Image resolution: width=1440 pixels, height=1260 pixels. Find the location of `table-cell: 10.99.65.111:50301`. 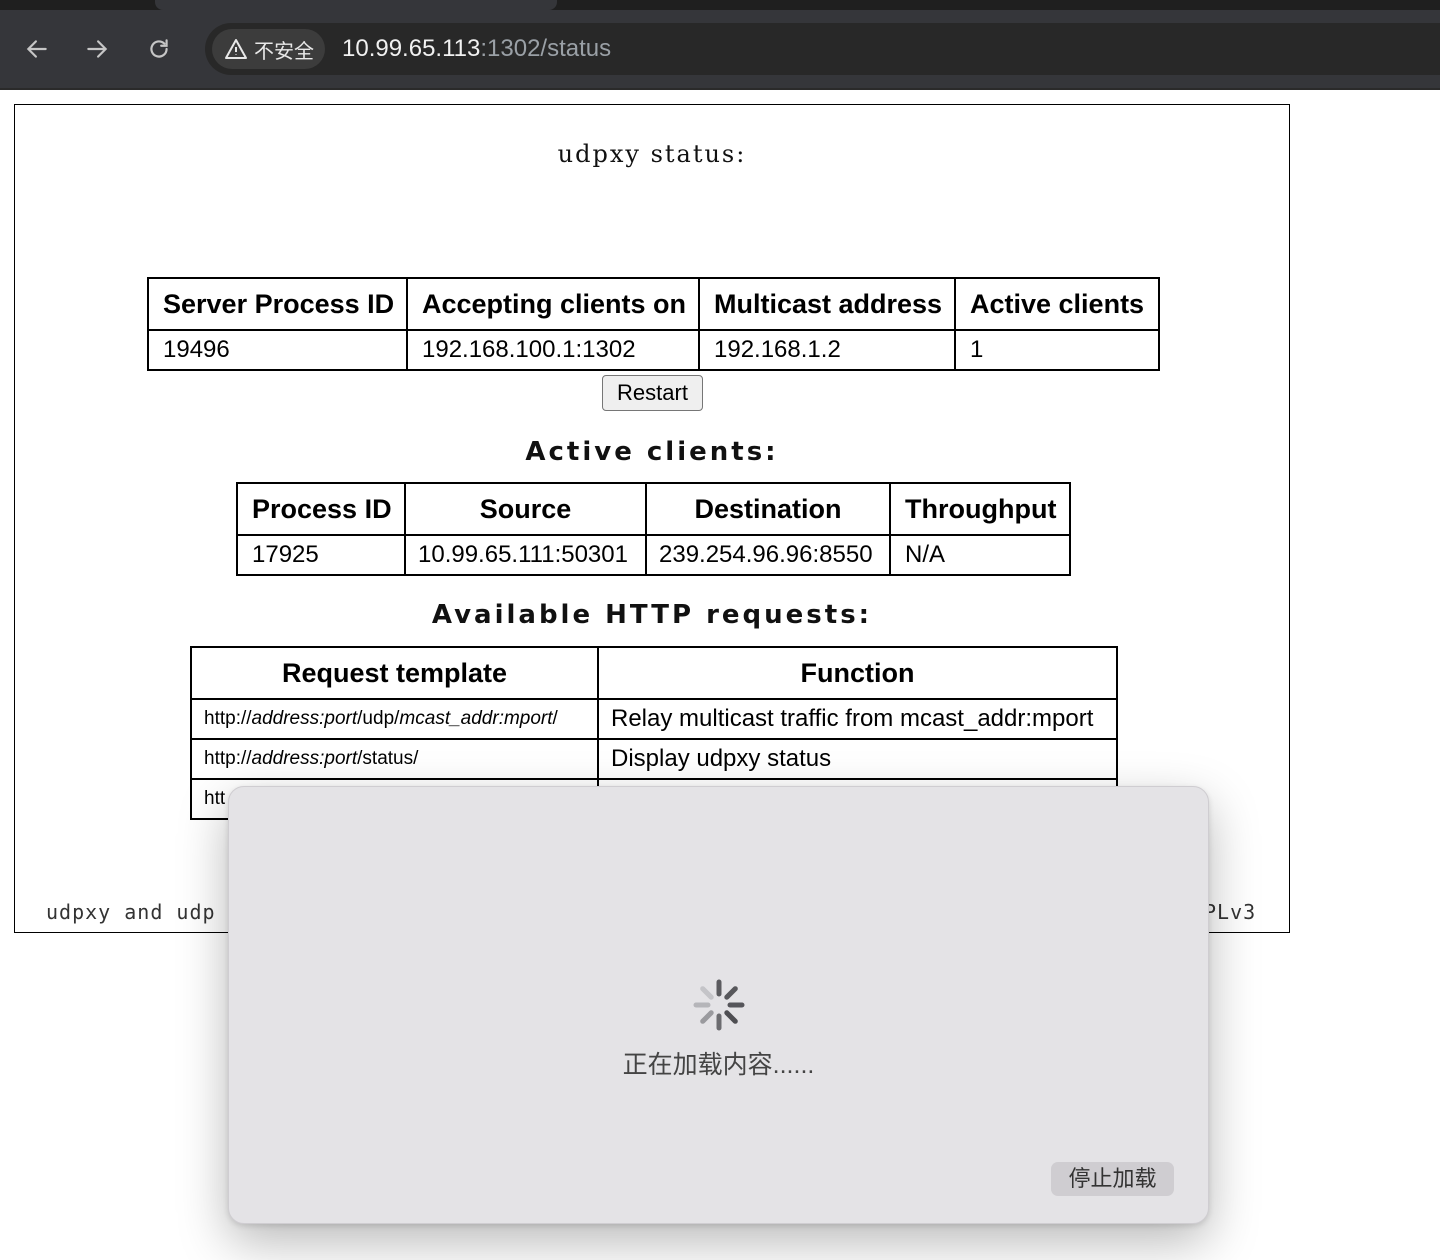

table-cell: 10.99.65.111:50301 is located at coordinates (525, 555).